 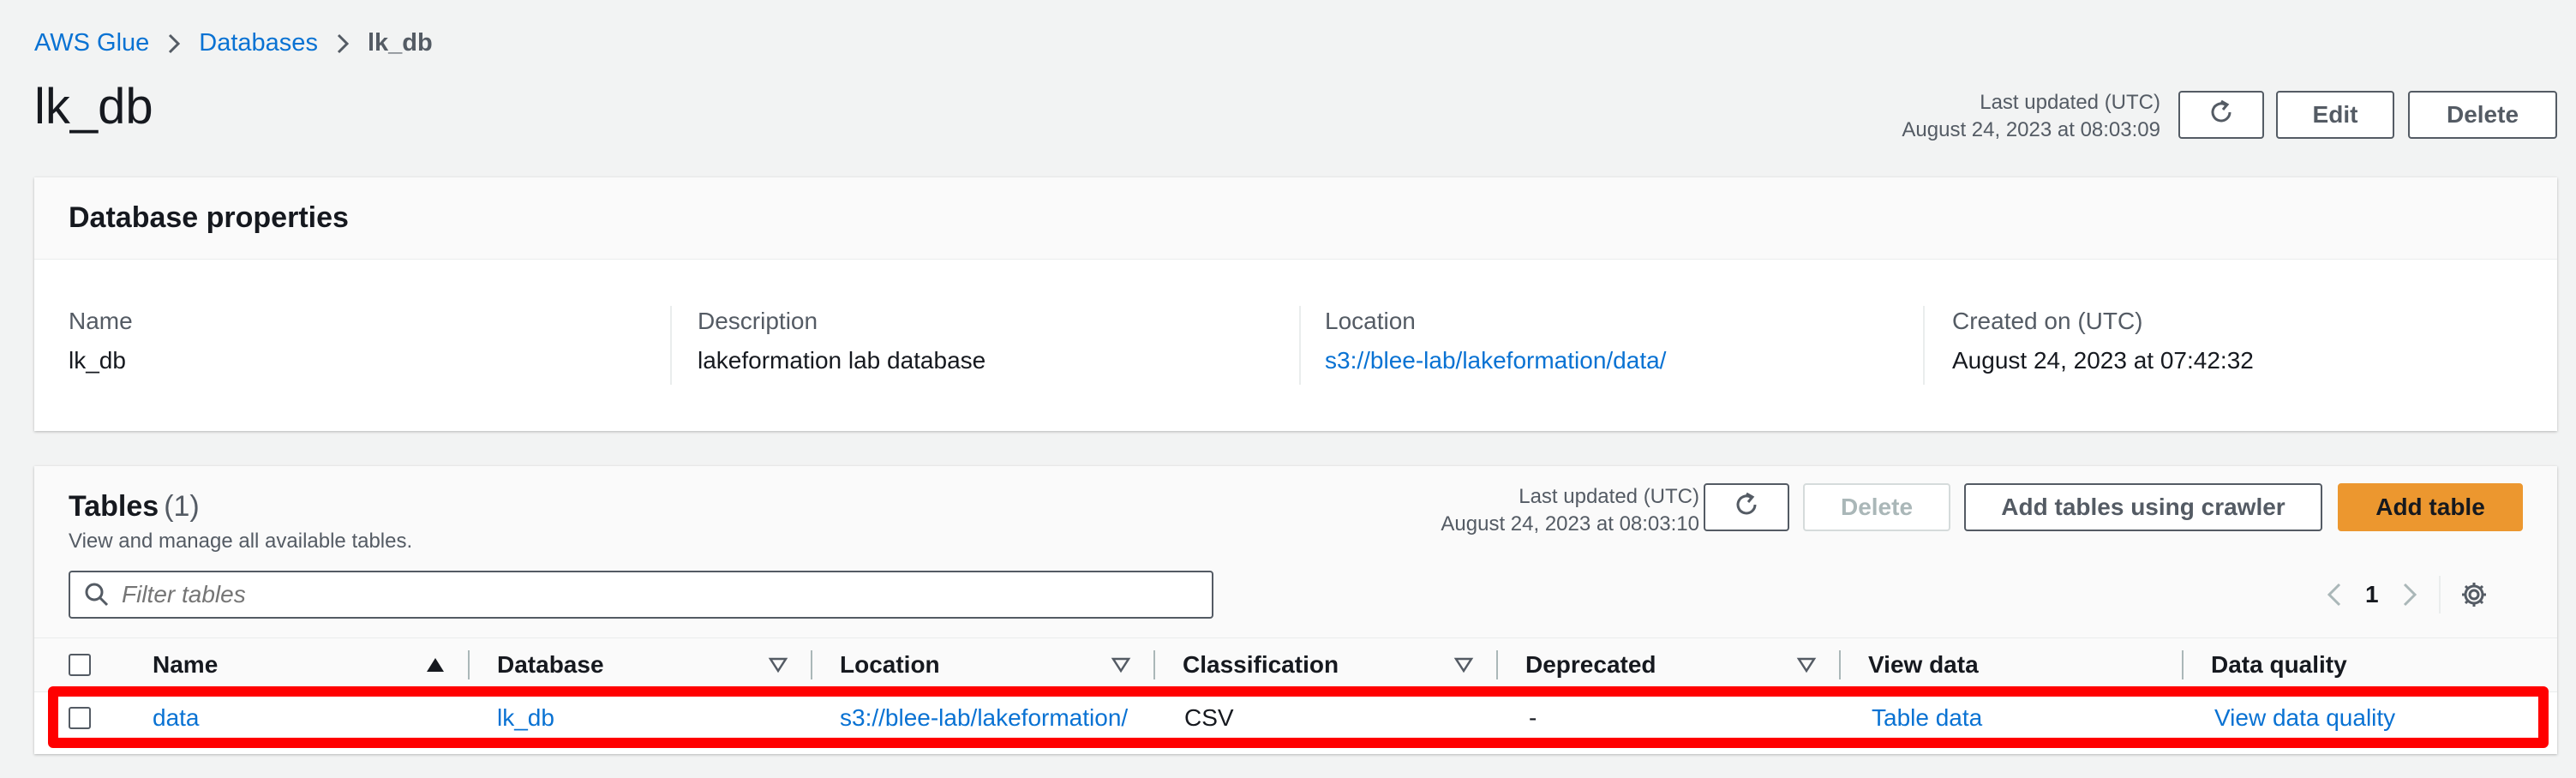 What do you see at coordinates (984, 718) in the screenshot?
I see `table-location-link: s3://blee-lab/lakeformation/` at bounding box center [984, 718].